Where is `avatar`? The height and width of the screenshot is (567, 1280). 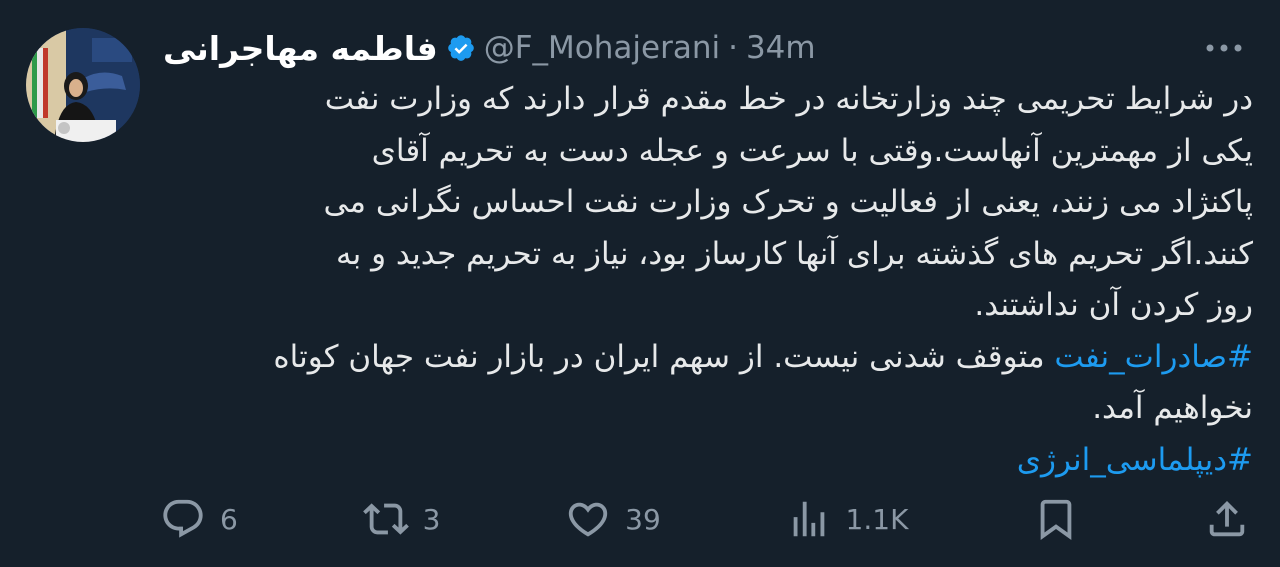 avatar is located at coordinates (83, 85).